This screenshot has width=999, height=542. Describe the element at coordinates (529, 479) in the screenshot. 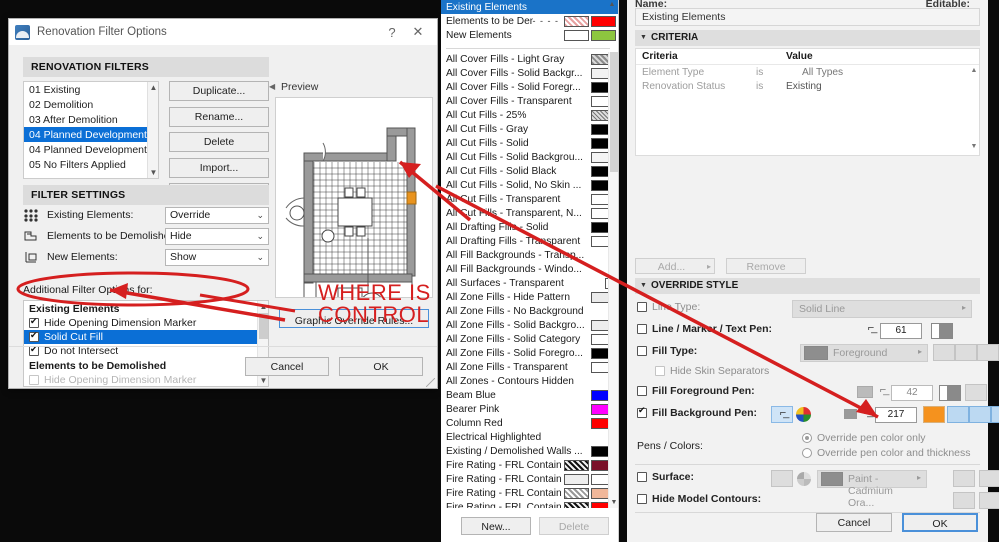

I see `rule-list-item: Fire Rating - FRL Contains 30` at that location.